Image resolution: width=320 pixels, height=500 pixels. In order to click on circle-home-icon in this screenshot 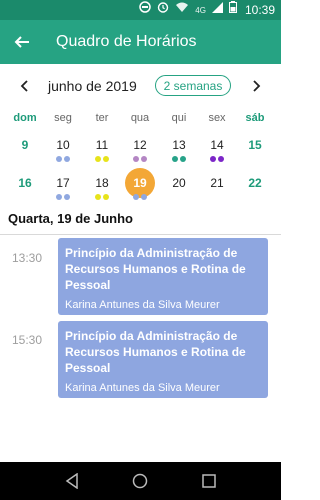, I will do `click(140, 481)`.